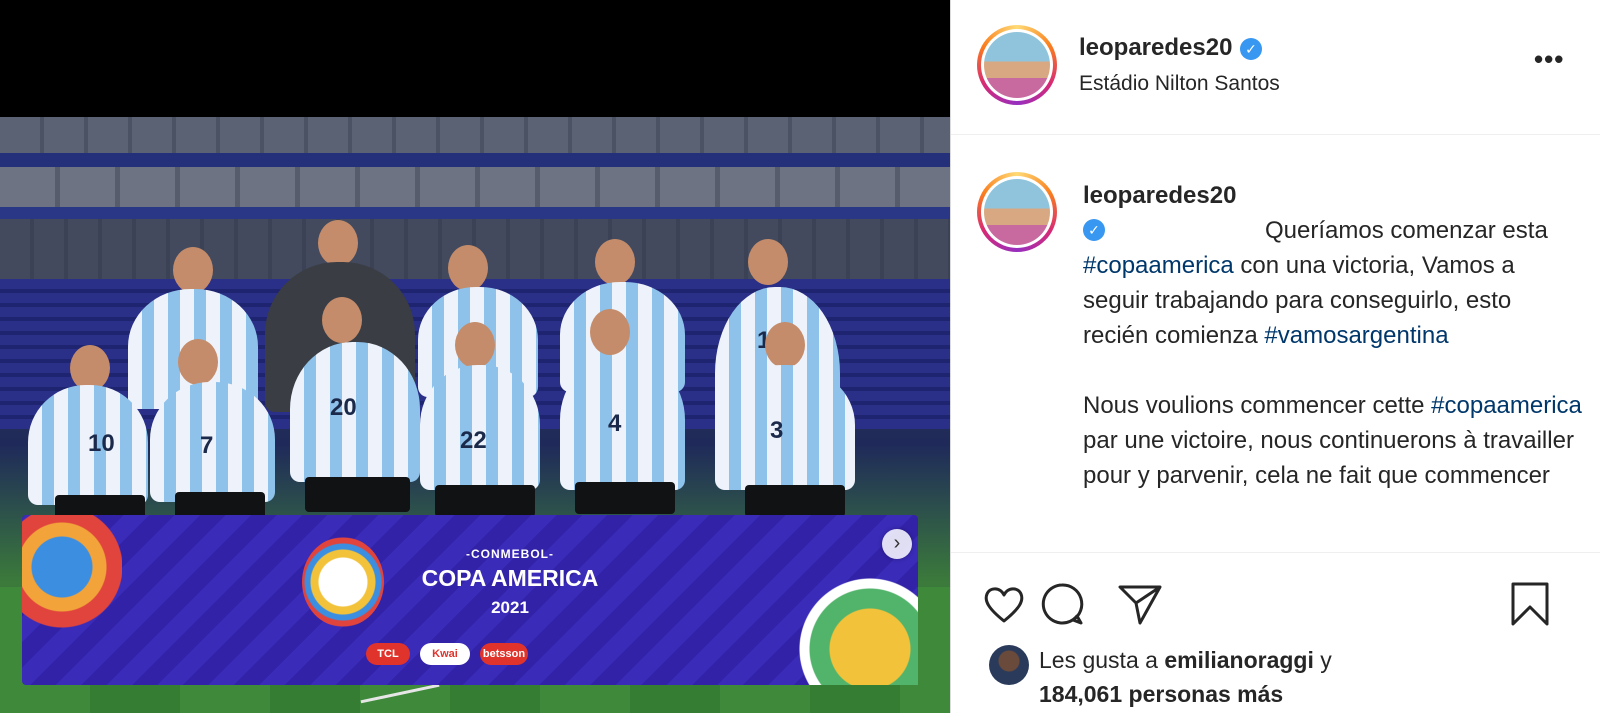  What do you see at coordinates (504, 654) in the screenshot?
I see `sponsor-betsson: betsson` at bounding box center [504, 654].